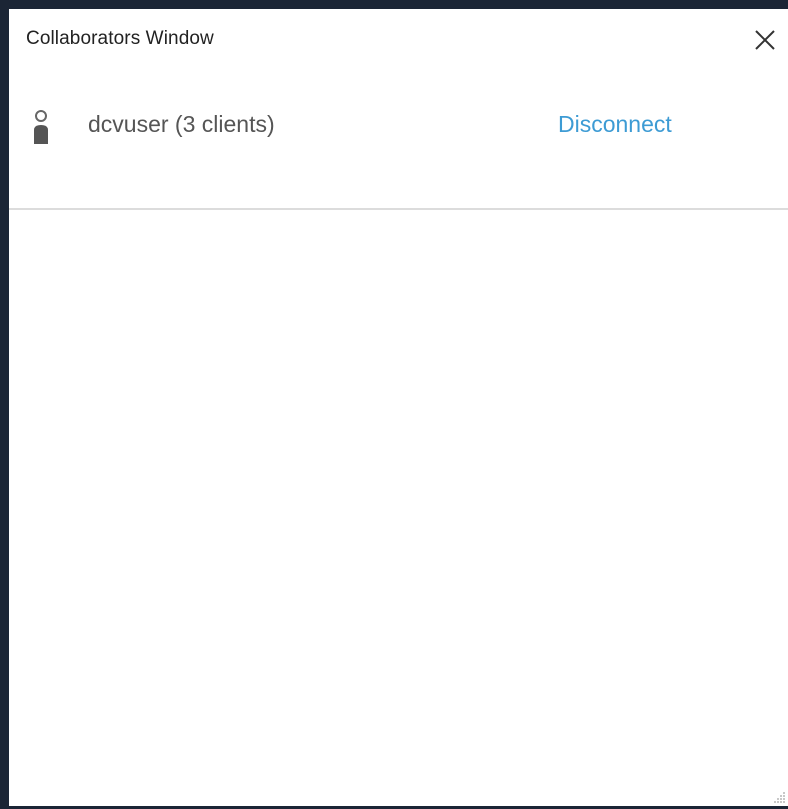  What do you see at coordinates (778, 796) in the screenshot?
I see `resize-grip-icon` at bounding box center [778, 796].